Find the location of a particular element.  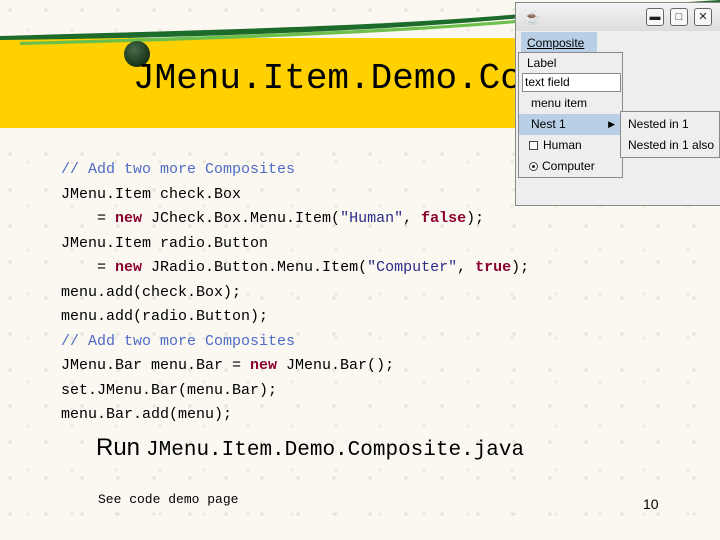

code-token: set.JMenu.Bar(menu.Bar); is located at coordinates (169, 390).